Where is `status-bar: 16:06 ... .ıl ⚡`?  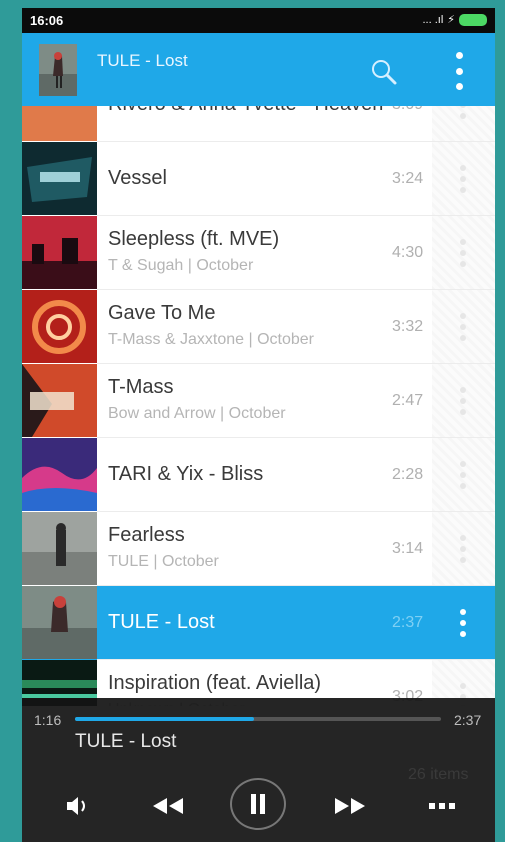 status-bar: 16:06 ... .ıl ⚡ is located at coordinates (258, 20).